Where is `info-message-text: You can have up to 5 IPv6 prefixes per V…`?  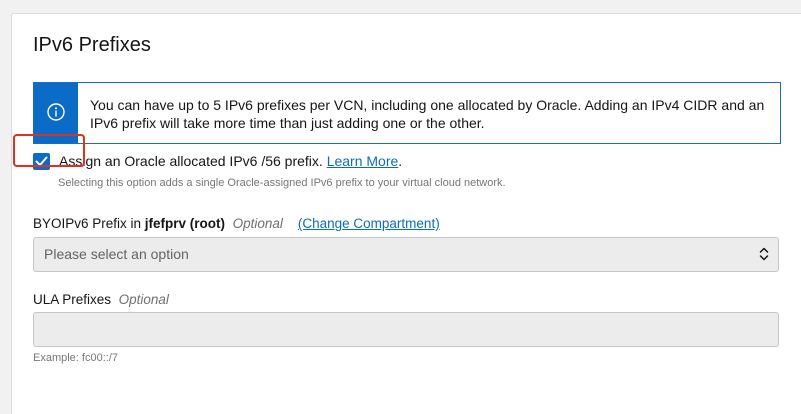
info-message-text: You can have up to 5 IPv6 prefixes per V… is located at coordinates (427, 114).